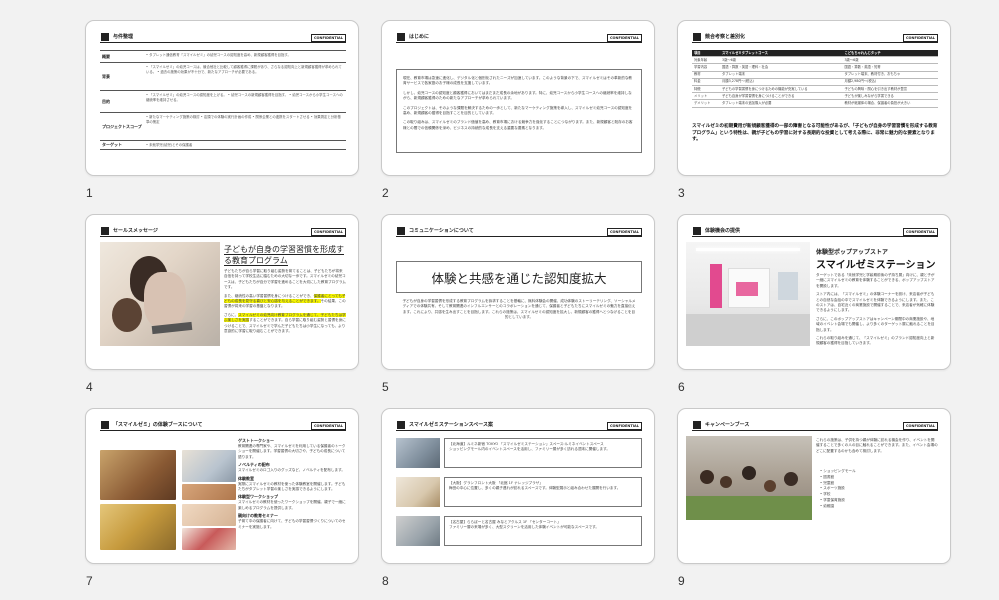 The height and width of the screenshot is (600, 999). I want to click on campaign-booth-photo, so click(749, 478).